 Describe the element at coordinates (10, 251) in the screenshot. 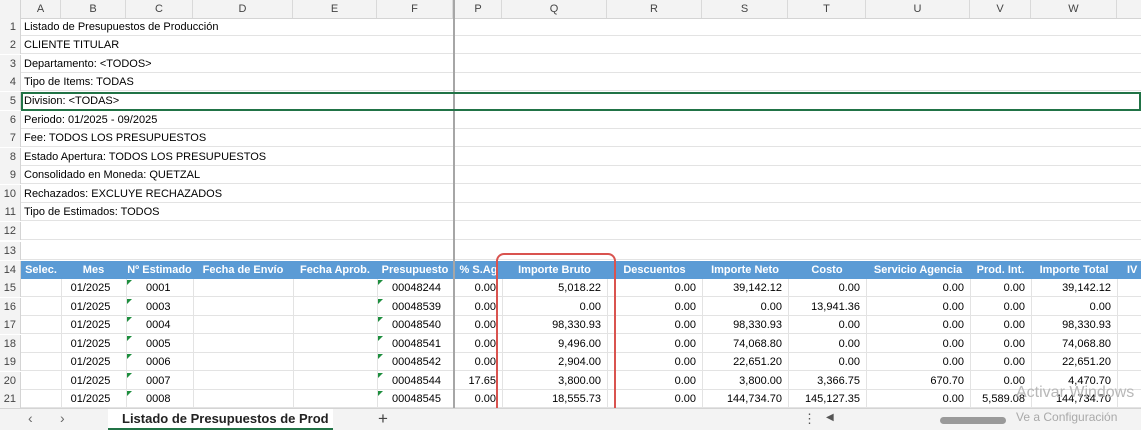

I see `row-header-13: 13` at that location.